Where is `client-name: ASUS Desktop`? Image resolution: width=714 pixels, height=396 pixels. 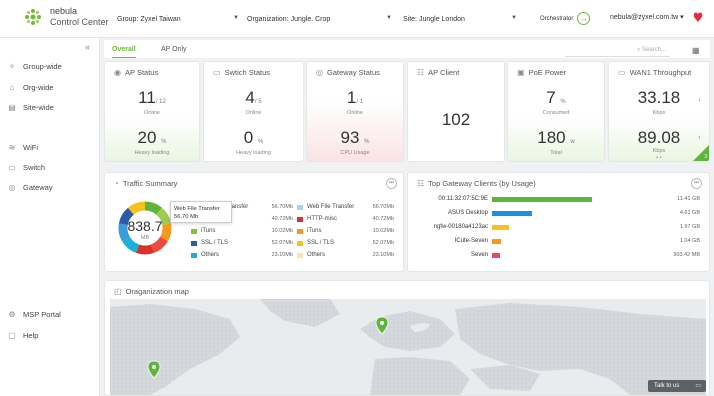 client-name: ASUS Desktop is located at coordinates (448, 213).